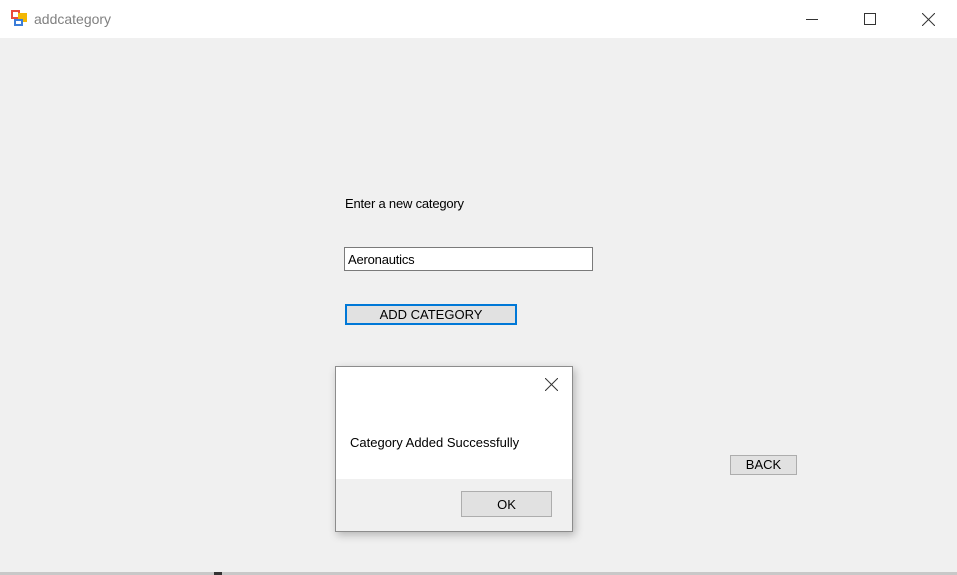 The image size is (957, 575). Describe the element at coordinates (763, 465) in the screenshot. I see `back-button: BACK` at that location.